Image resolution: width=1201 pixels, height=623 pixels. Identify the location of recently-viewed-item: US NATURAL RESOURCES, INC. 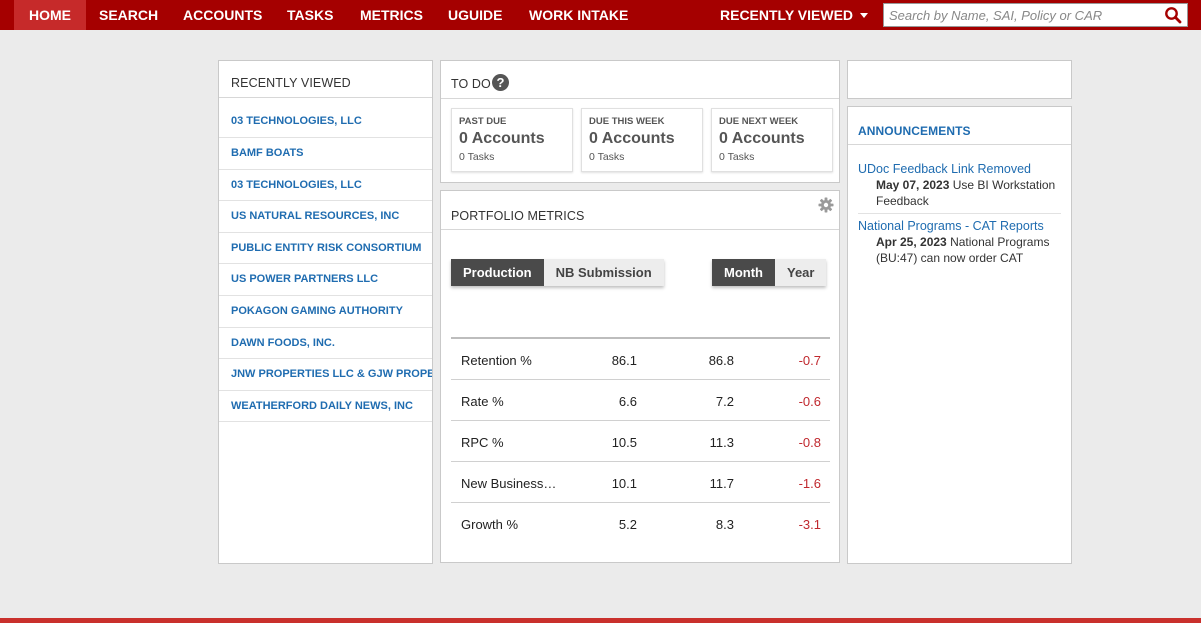
(325, 217).